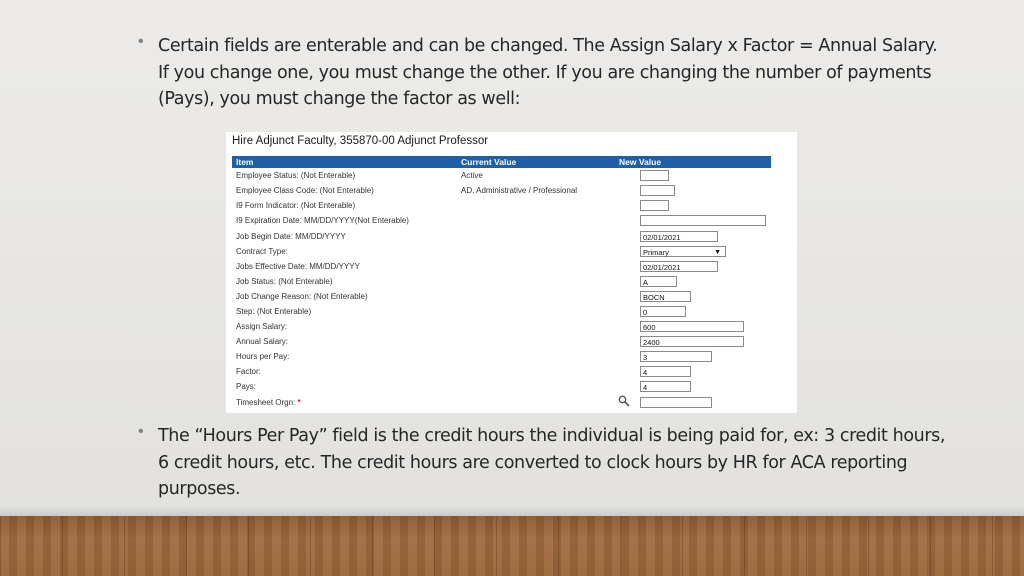 The image size is (1024, 576). I want to click on row-label: Jobs Effective Date: MM/DD/YYYY, so click(298, 266).